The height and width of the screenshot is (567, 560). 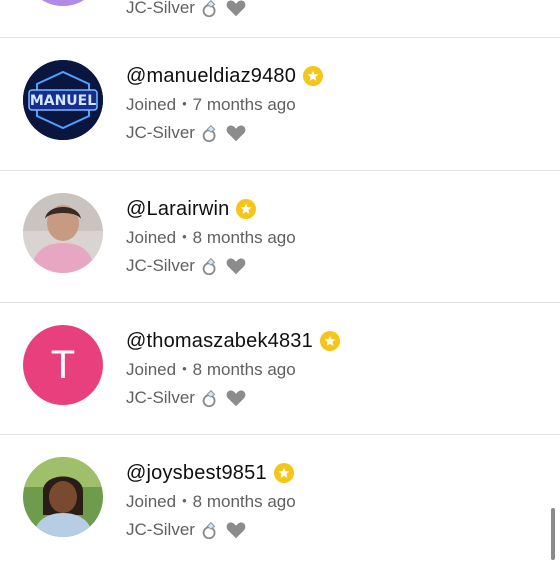 What do you see at coordinates (211, 76) in the screenshot?
I see `handle: @manueldiaz9480` at bounding box center [211, 76].